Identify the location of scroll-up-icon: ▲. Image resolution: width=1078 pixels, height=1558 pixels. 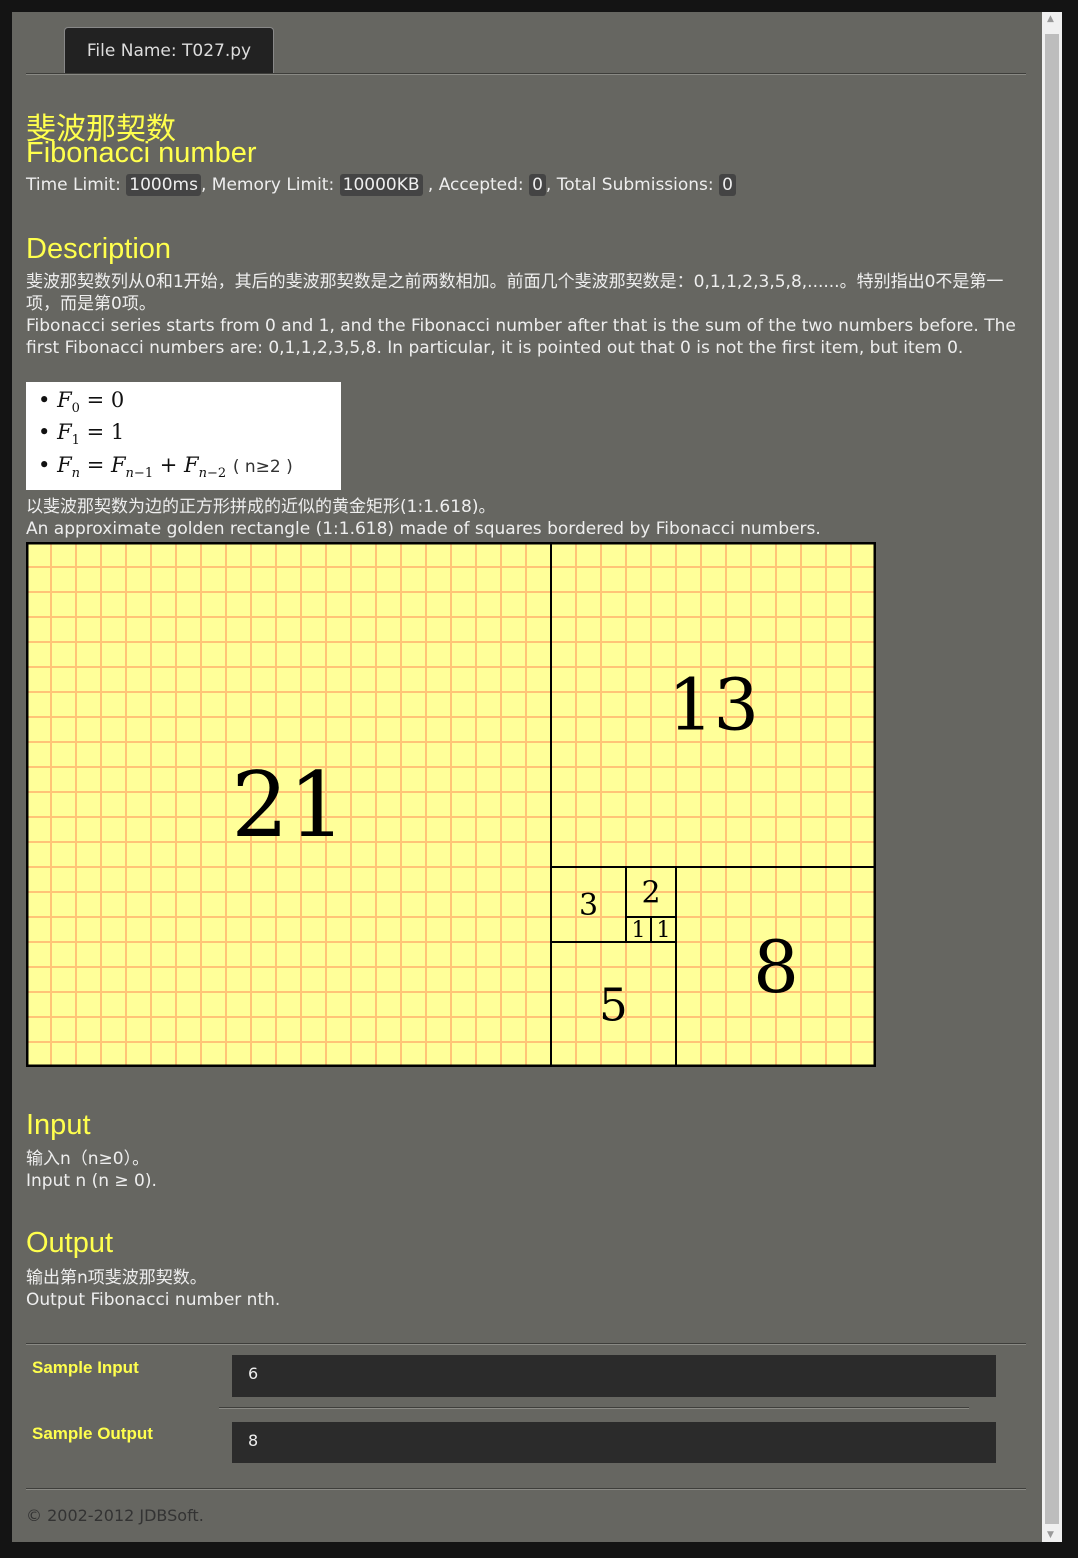
(1050, 19).